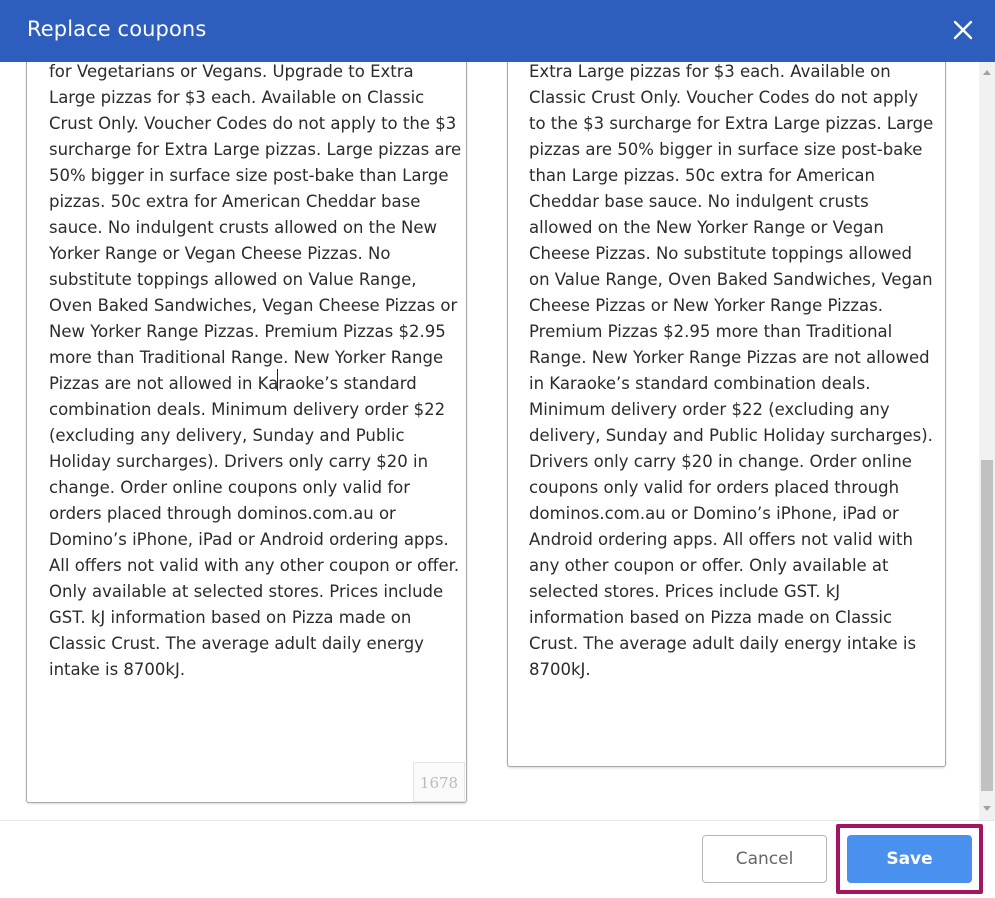 The width and height of the screenshot is (995, 898). I want to click on close-button, so click(963, 30).